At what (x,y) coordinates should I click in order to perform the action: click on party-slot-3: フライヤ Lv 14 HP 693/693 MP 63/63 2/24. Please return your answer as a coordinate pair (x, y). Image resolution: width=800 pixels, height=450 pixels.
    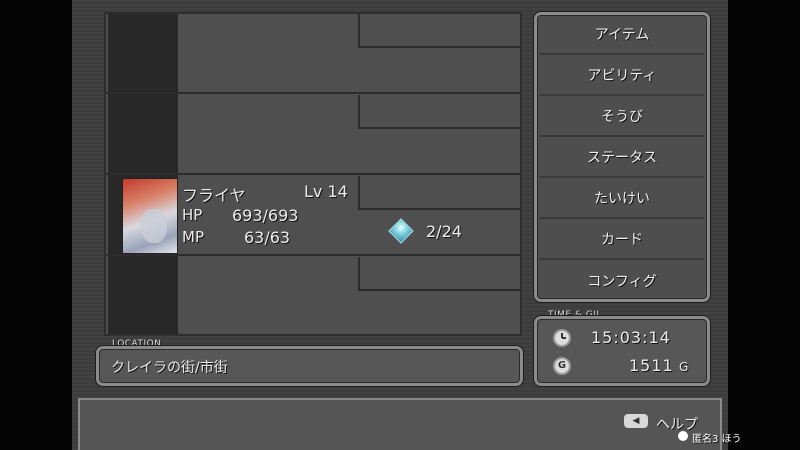
    Looking at the image, I should click on (313, 216).